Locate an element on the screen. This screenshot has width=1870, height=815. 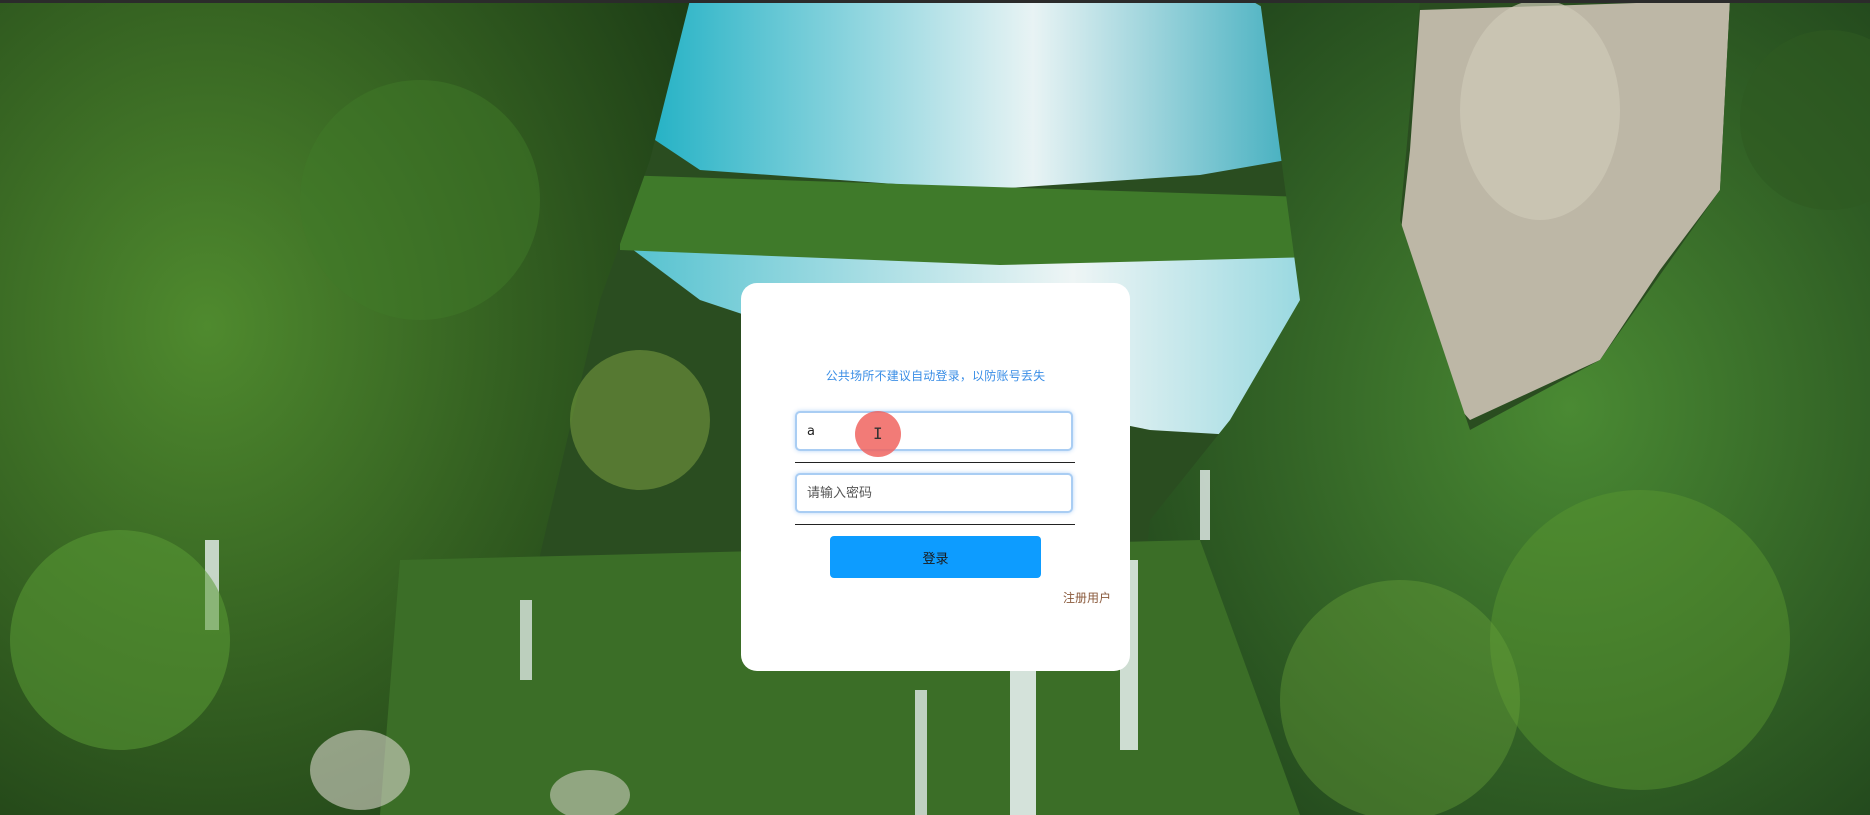
register-user-link: 注册用户 is located at coordinates (1087, 597).